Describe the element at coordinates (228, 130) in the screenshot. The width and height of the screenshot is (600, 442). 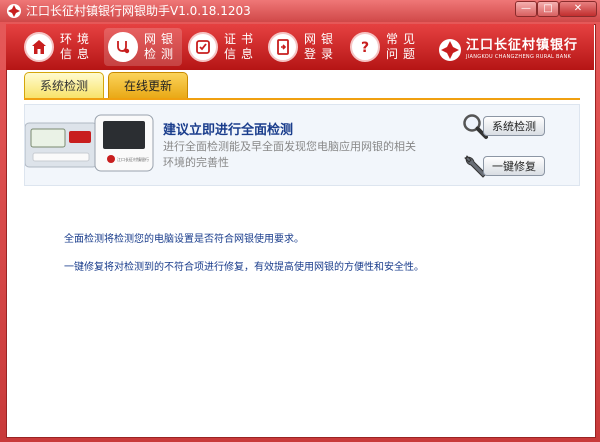
I see `panel-title: 建议立即进行全面检测` at that location.